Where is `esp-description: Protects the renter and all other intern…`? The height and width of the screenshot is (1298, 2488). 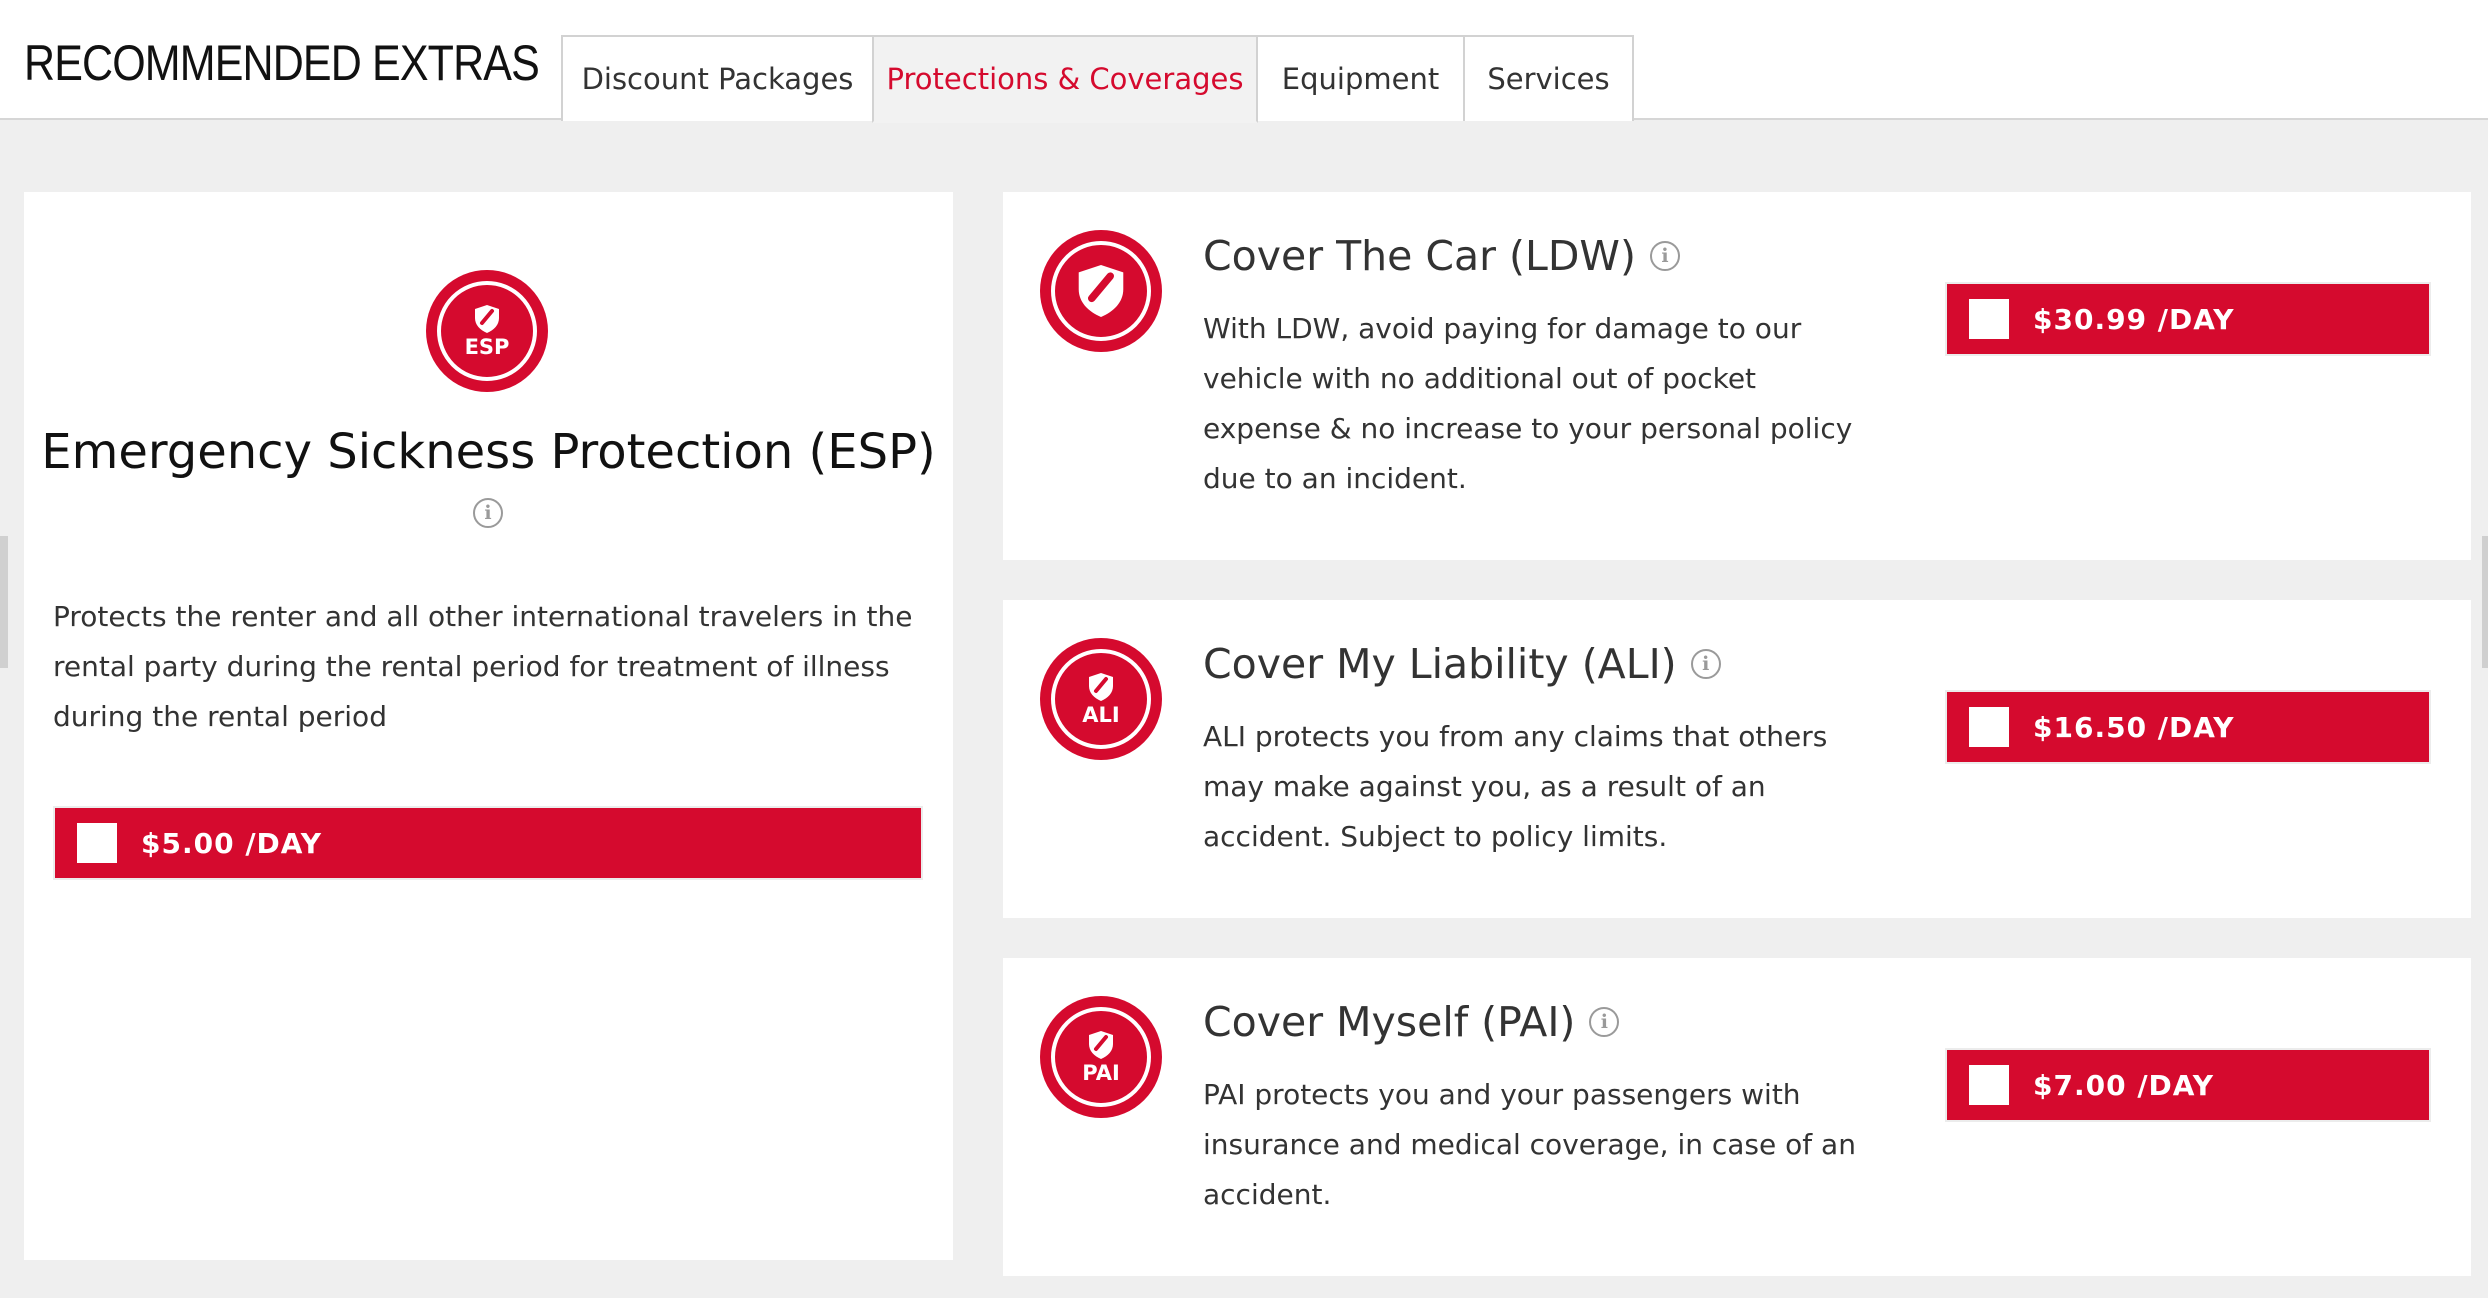 esp-description: Protects the renter and all other intern… is located at coordinates (483, 666).